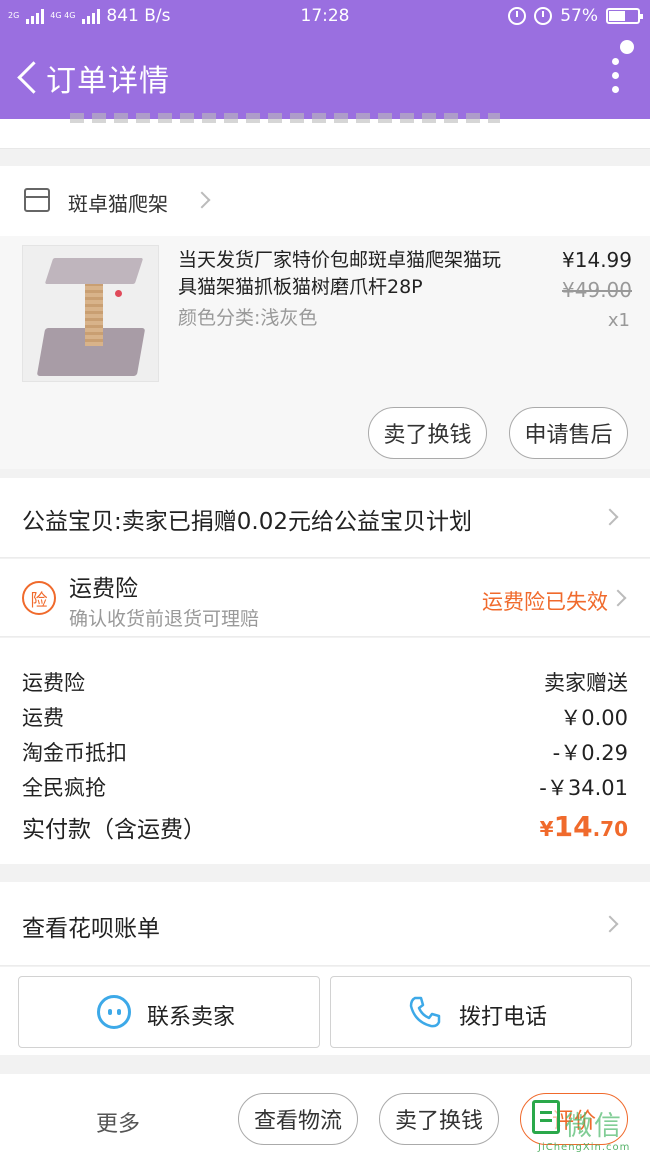 The image size is (650, 1155). What do you see at coordinates (586, 683) in the screenshot?
I see `summary-value: 卖家赠送` at bounding box center [586, 683].